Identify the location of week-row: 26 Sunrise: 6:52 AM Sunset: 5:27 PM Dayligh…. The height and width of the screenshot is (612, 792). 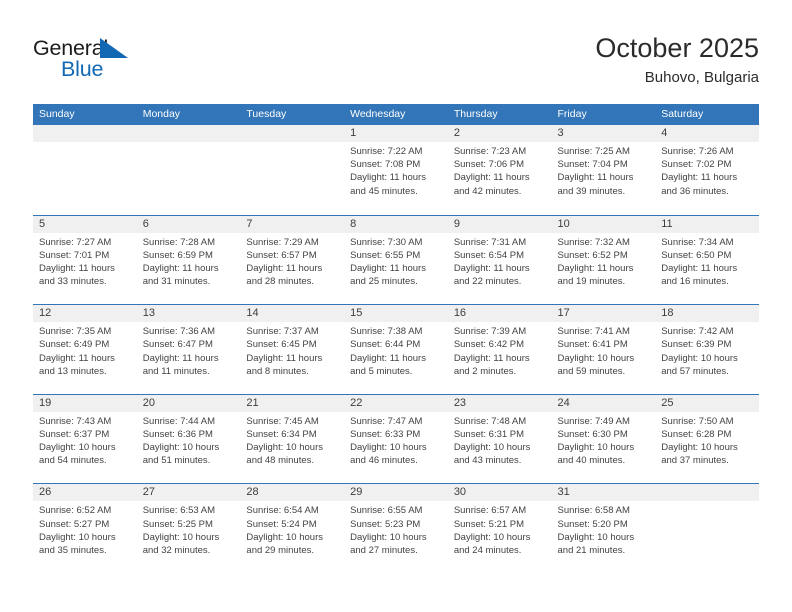
(396, 528).